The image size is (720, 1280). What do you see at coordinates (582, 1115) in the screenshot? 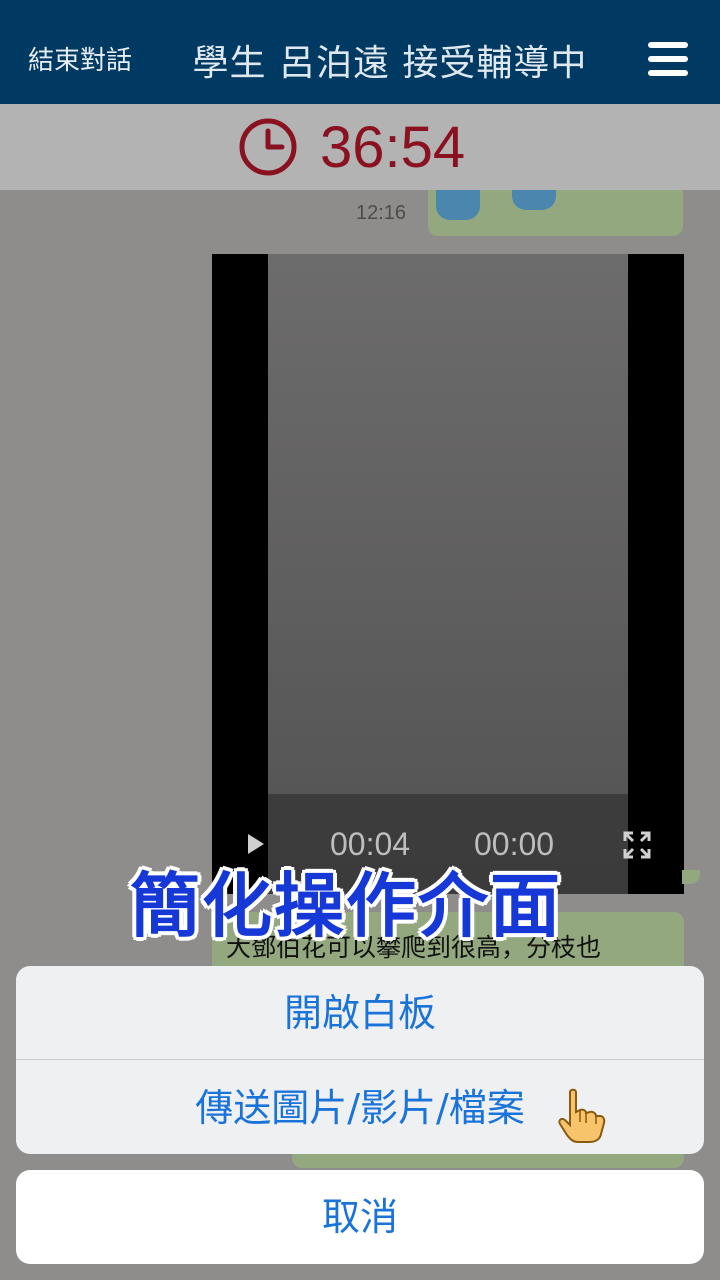
I see `pointing-hand-icon` at bounding box center [582, 1115].